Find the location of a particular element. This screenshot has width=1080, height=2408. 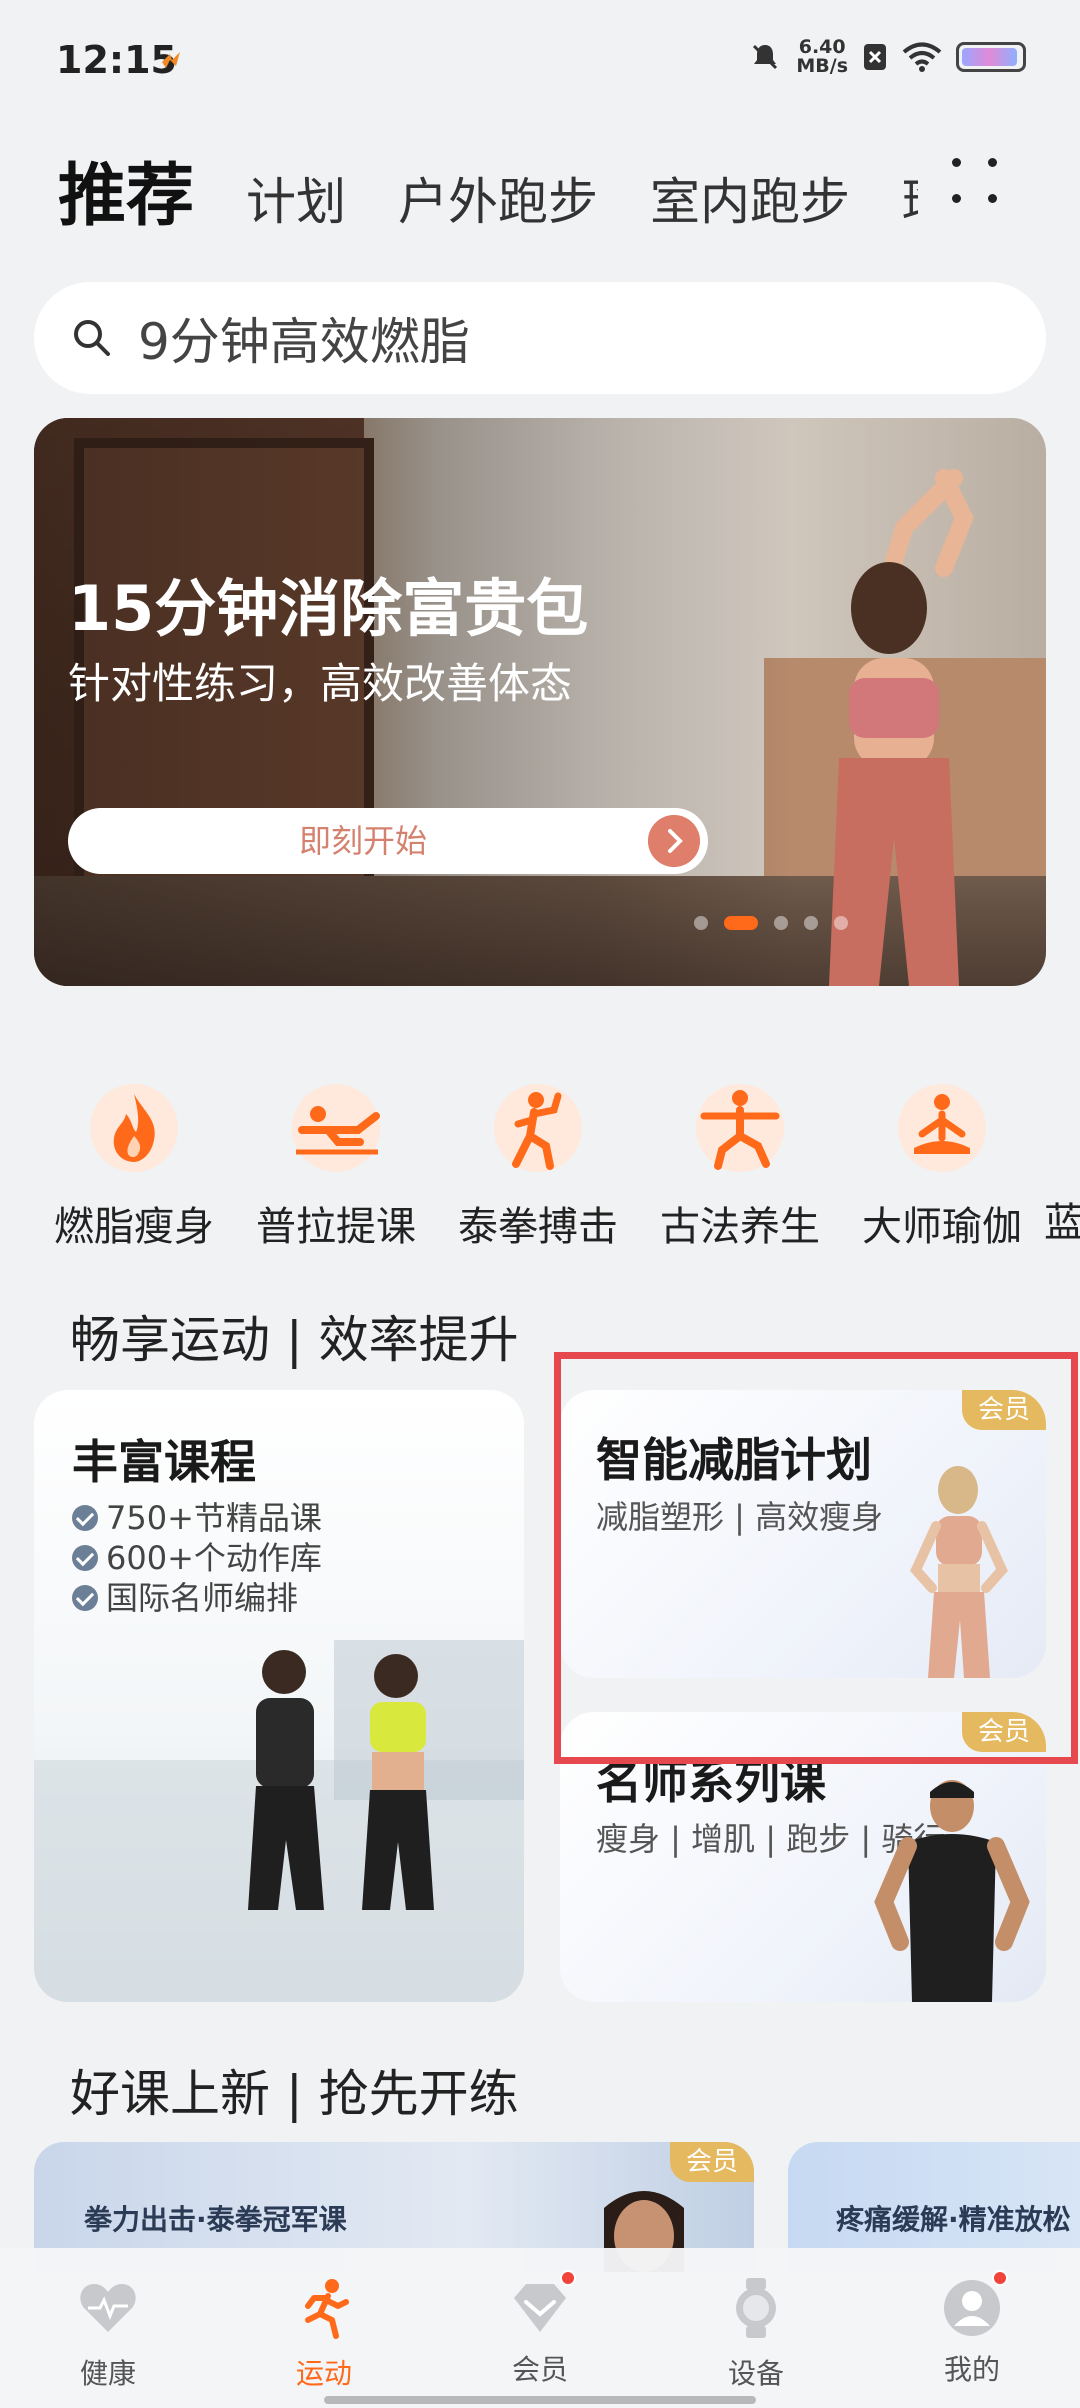

mute-icon is located at coordinates (765, 57).